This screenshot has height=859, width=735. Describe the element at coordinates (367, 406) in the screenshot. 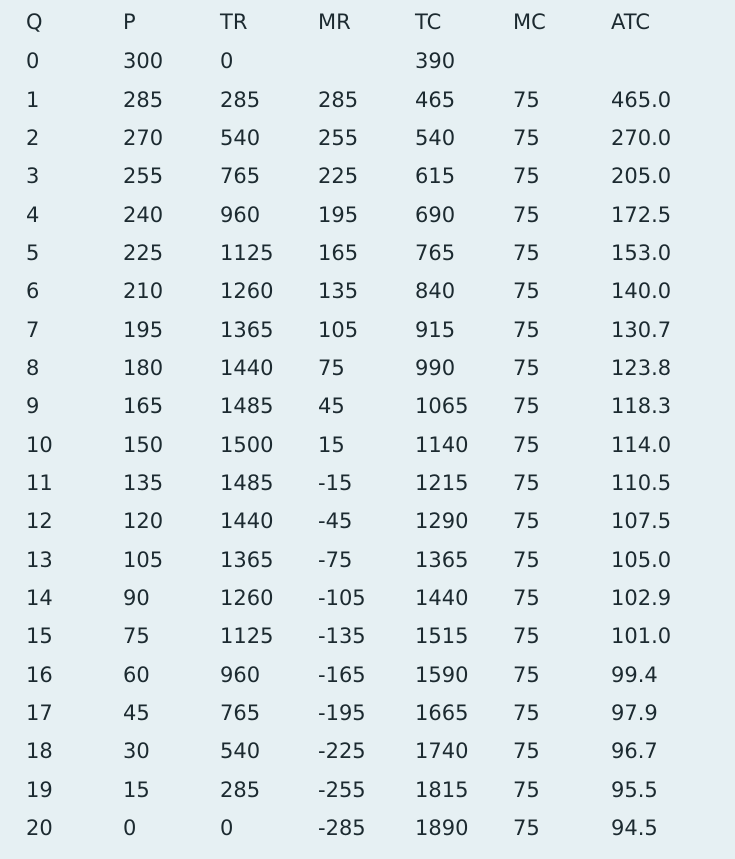

I see `table-row: 9 165 1485 45 1065 75 118.3` at that location.